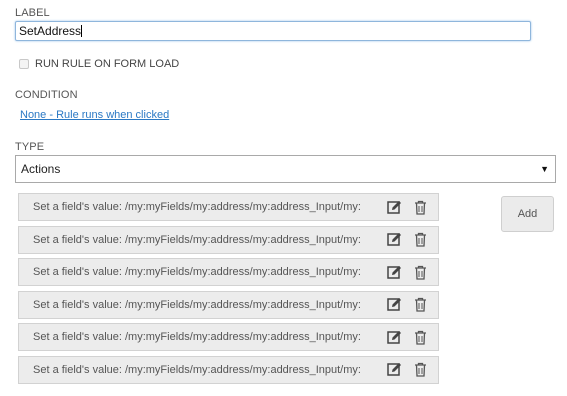 This screenshot has height=396, width=567. What do you see at coordinates (107, 64) in the screenshot?
I see `run-on-load-label: RUN RULE ON FORM LOAD` at bounding box center [107, 64].